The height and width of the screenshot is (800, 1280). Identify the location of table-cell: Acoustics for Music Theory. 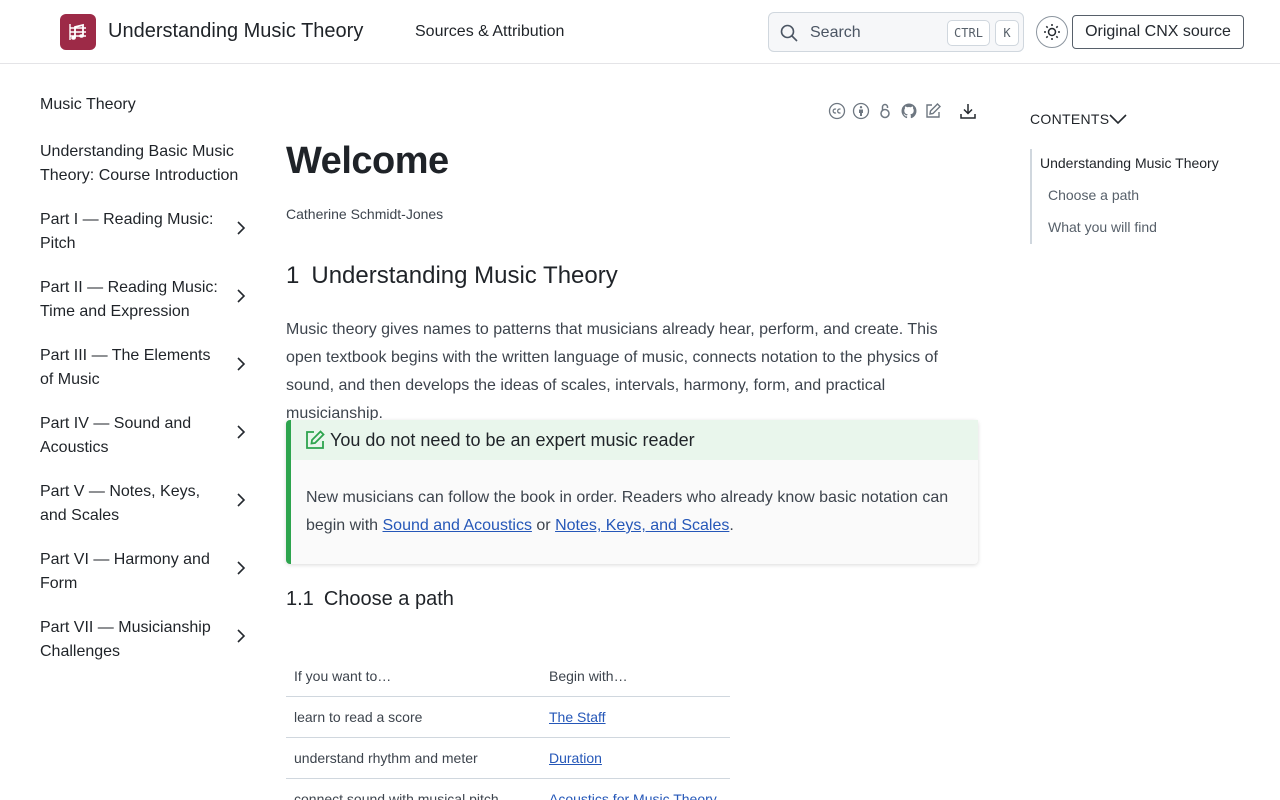
(635, 789).